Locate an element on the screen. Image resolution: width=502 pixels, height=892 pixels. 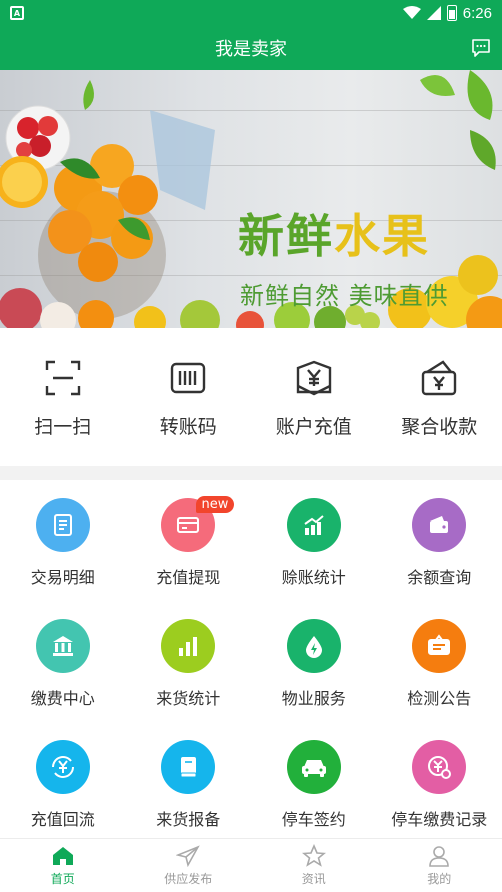
service-recharge-withdraw: new 充值提现 is located at coordinates (189, 540).